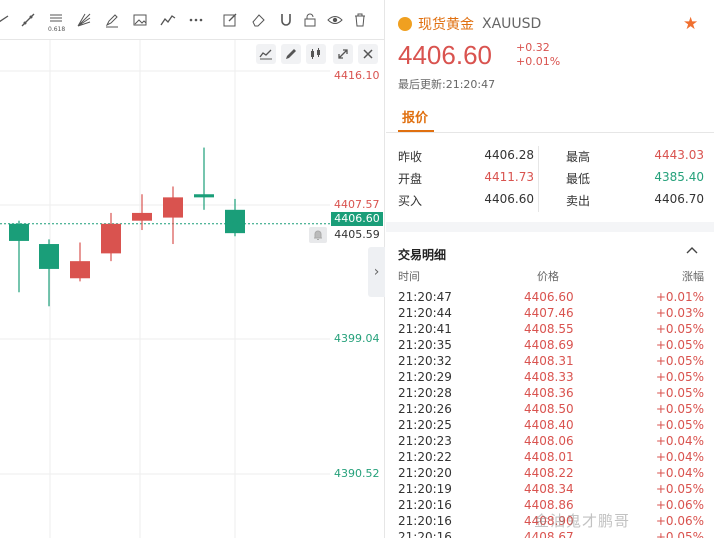  Describe the element at coordinates (549, 457) in the screenshot. I see `trade-price: 4408.01` at that location.